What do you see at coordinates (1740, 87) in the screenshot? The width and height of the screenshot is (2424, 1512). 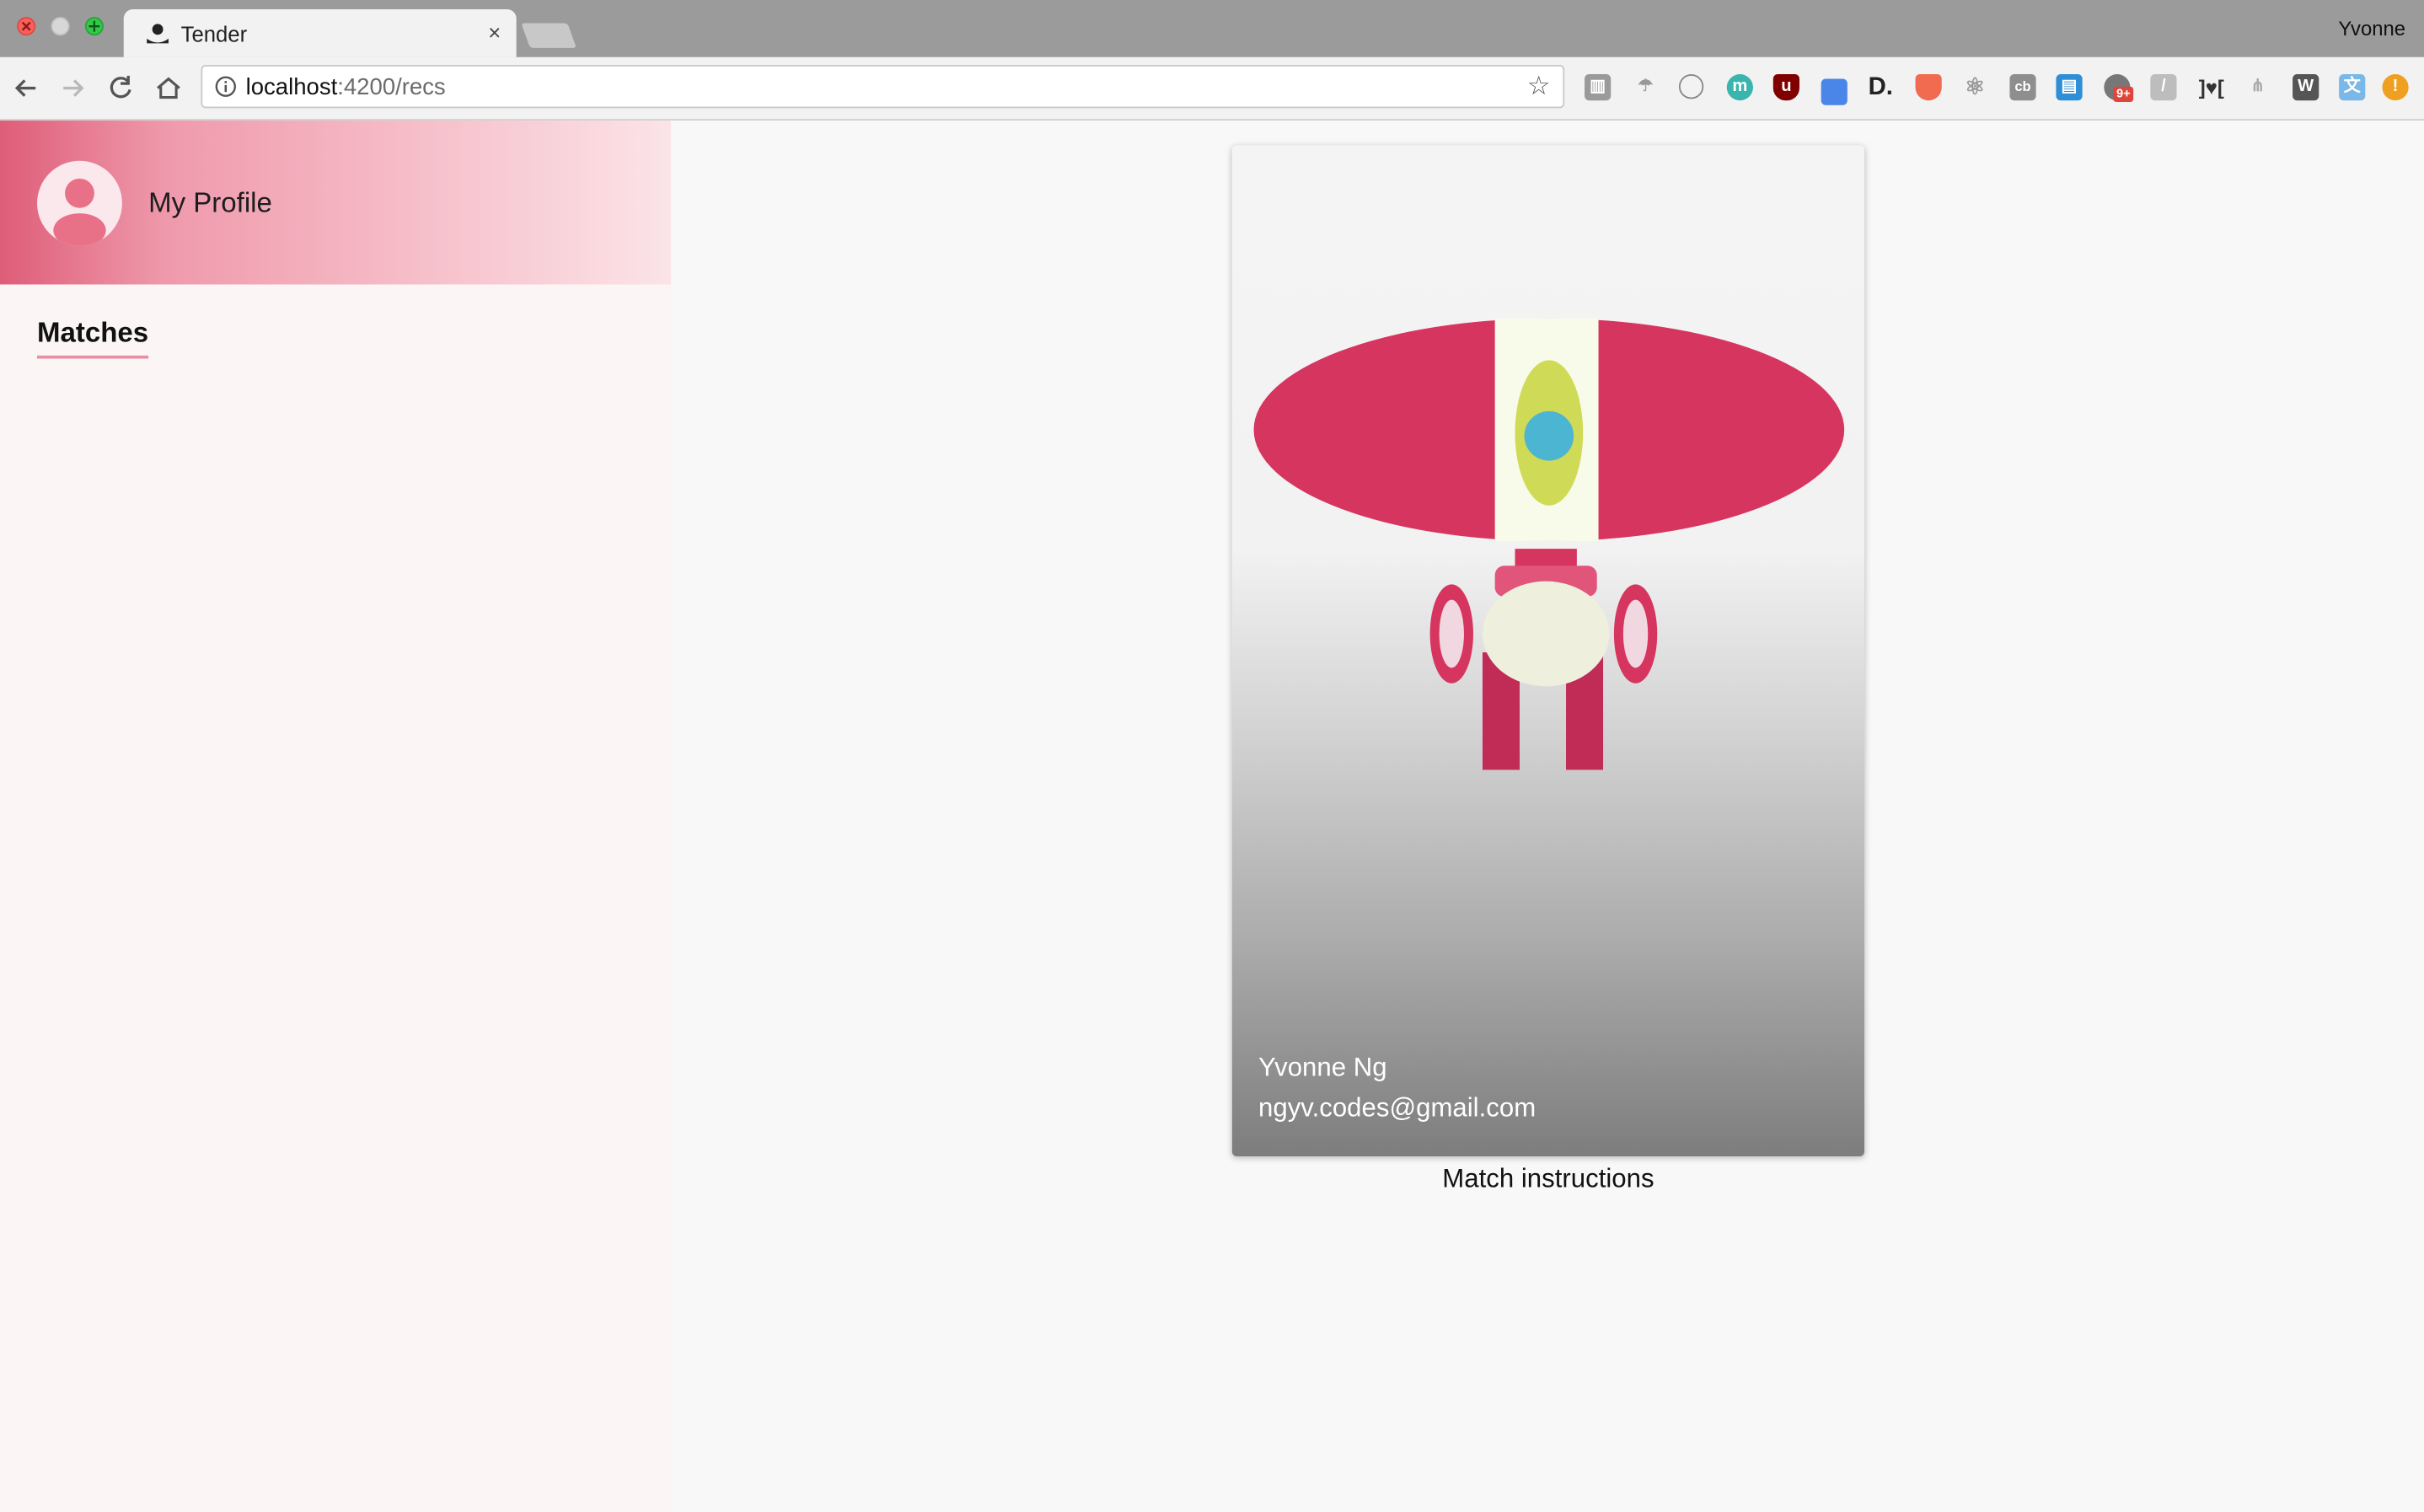 I see `mercury-icon: m` at bounding box center [1740, 87].